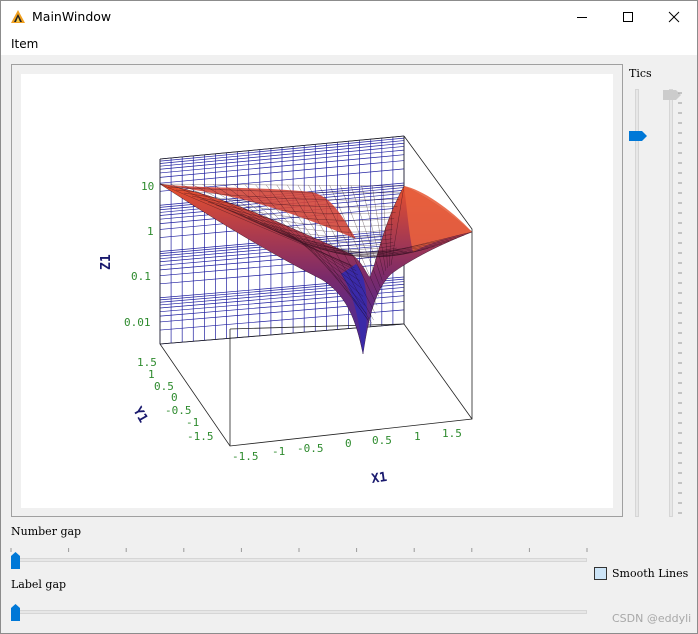  What do you see at coordinates (452, 433) in the screenshot?
I see `x-tick: 1.5` at bounding box center [452, 433].